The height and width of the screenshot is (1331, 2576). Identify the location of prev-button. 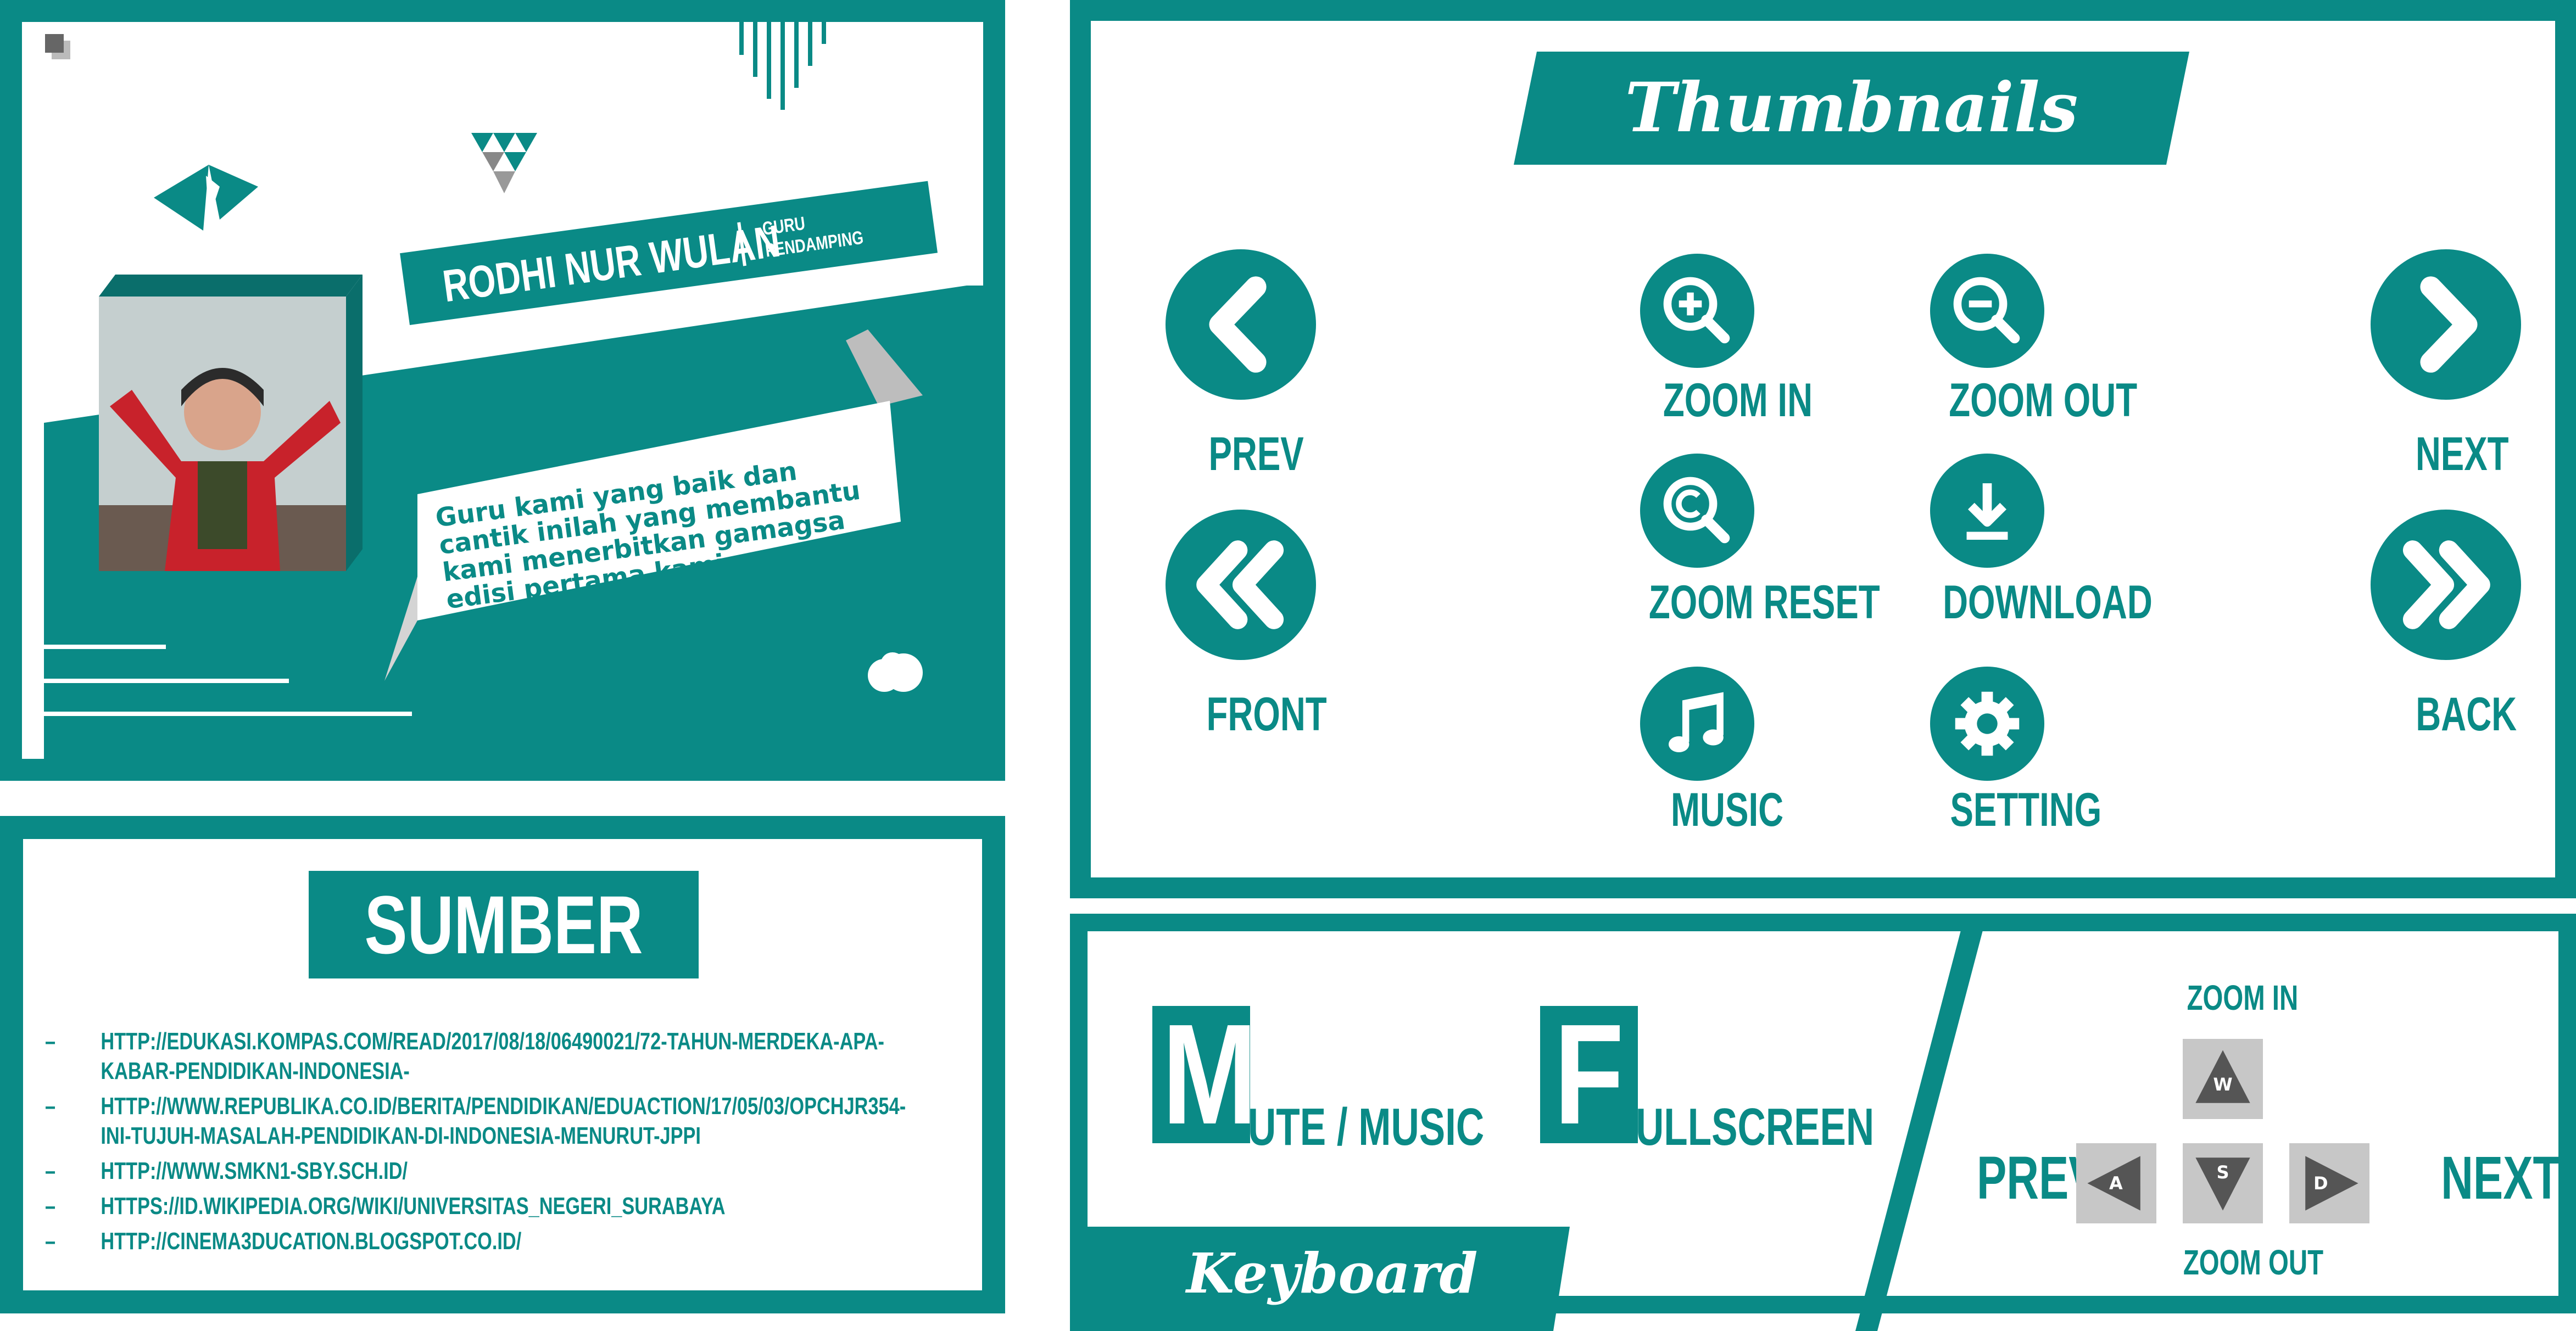
(1241, 324).